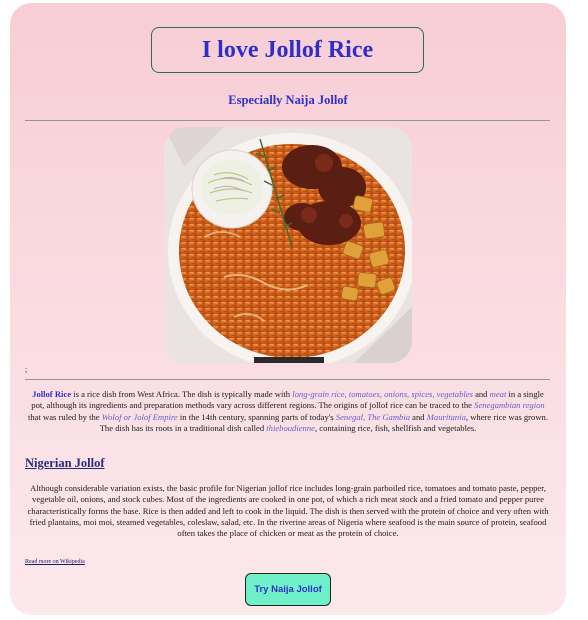 Image resolution: width=588 pixels, height=620 pixels. I want to click on page-subtitle: Especially Naija Jollof, so click(288, 100).